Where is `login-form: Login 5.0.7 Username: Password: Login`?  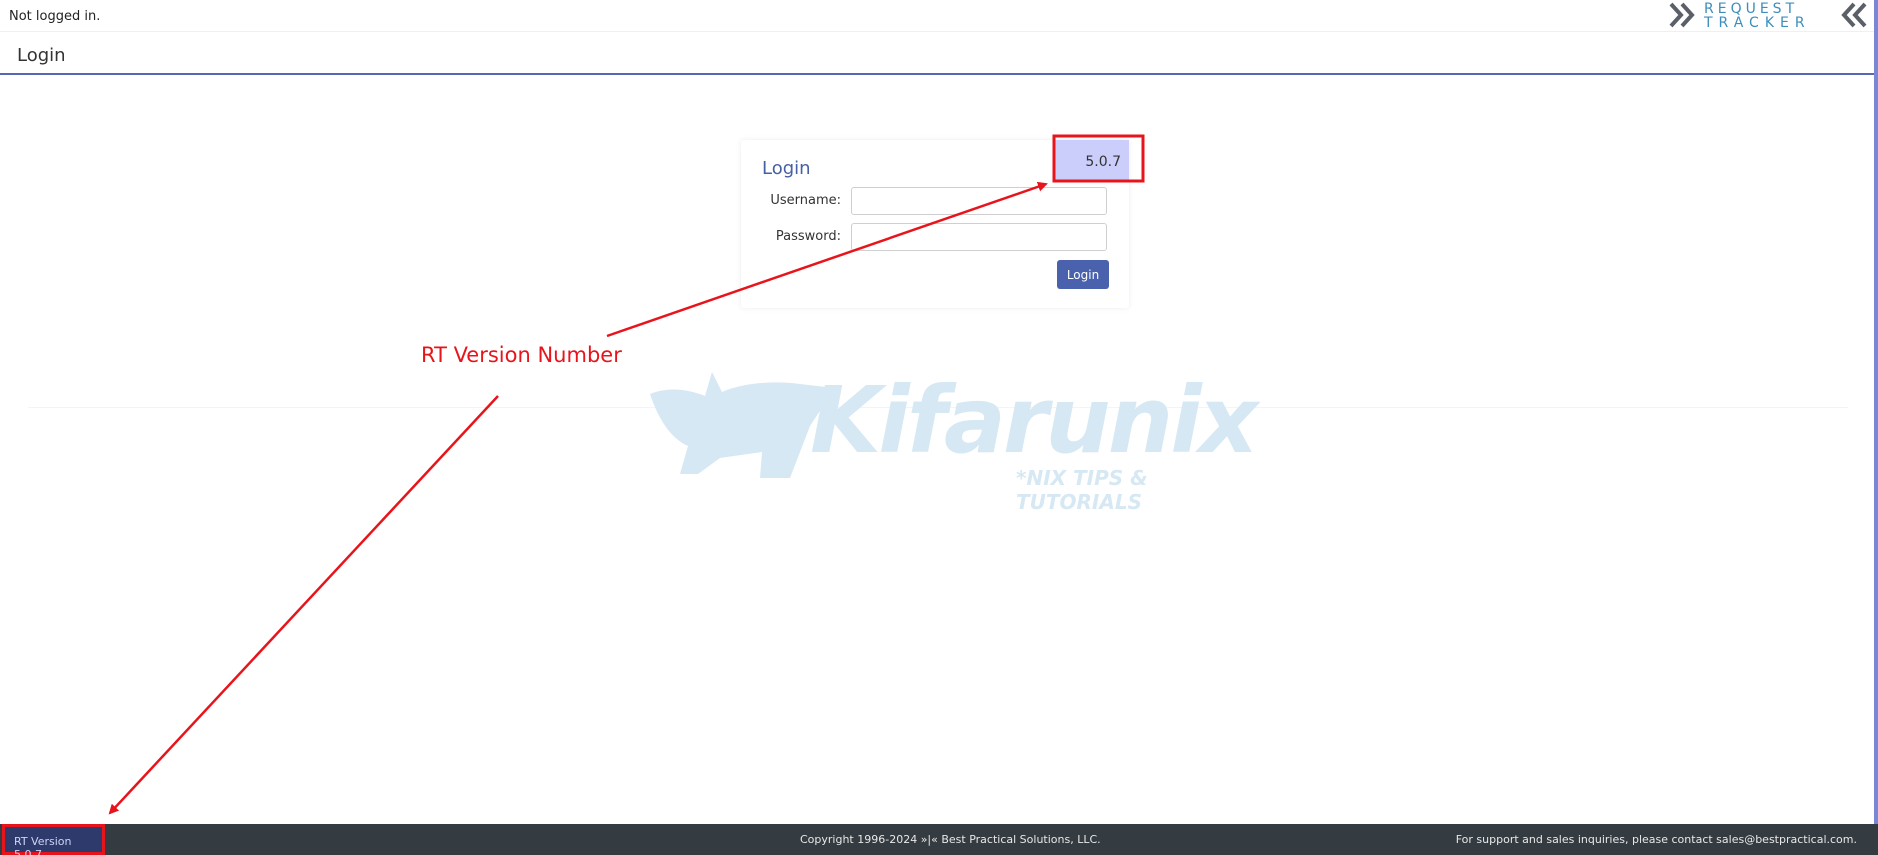
login-form: Login 5.0.7 Username: Password: Login is located at coordinates (935, 224).